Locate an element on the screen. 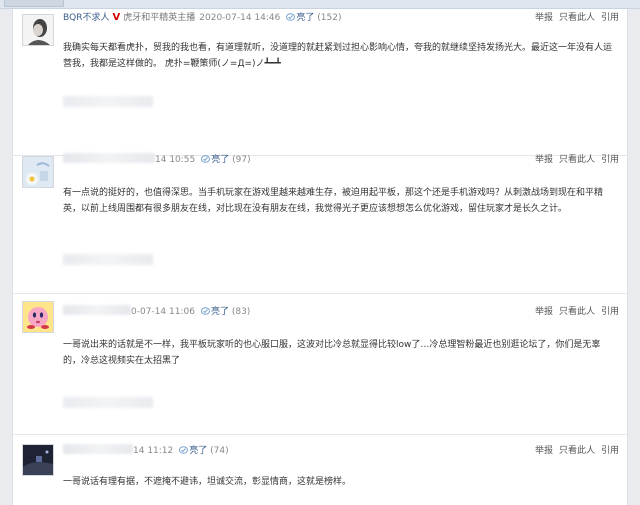  post-meta: 14 11:12 亮了 (74) is located at coordinates (146, 451).